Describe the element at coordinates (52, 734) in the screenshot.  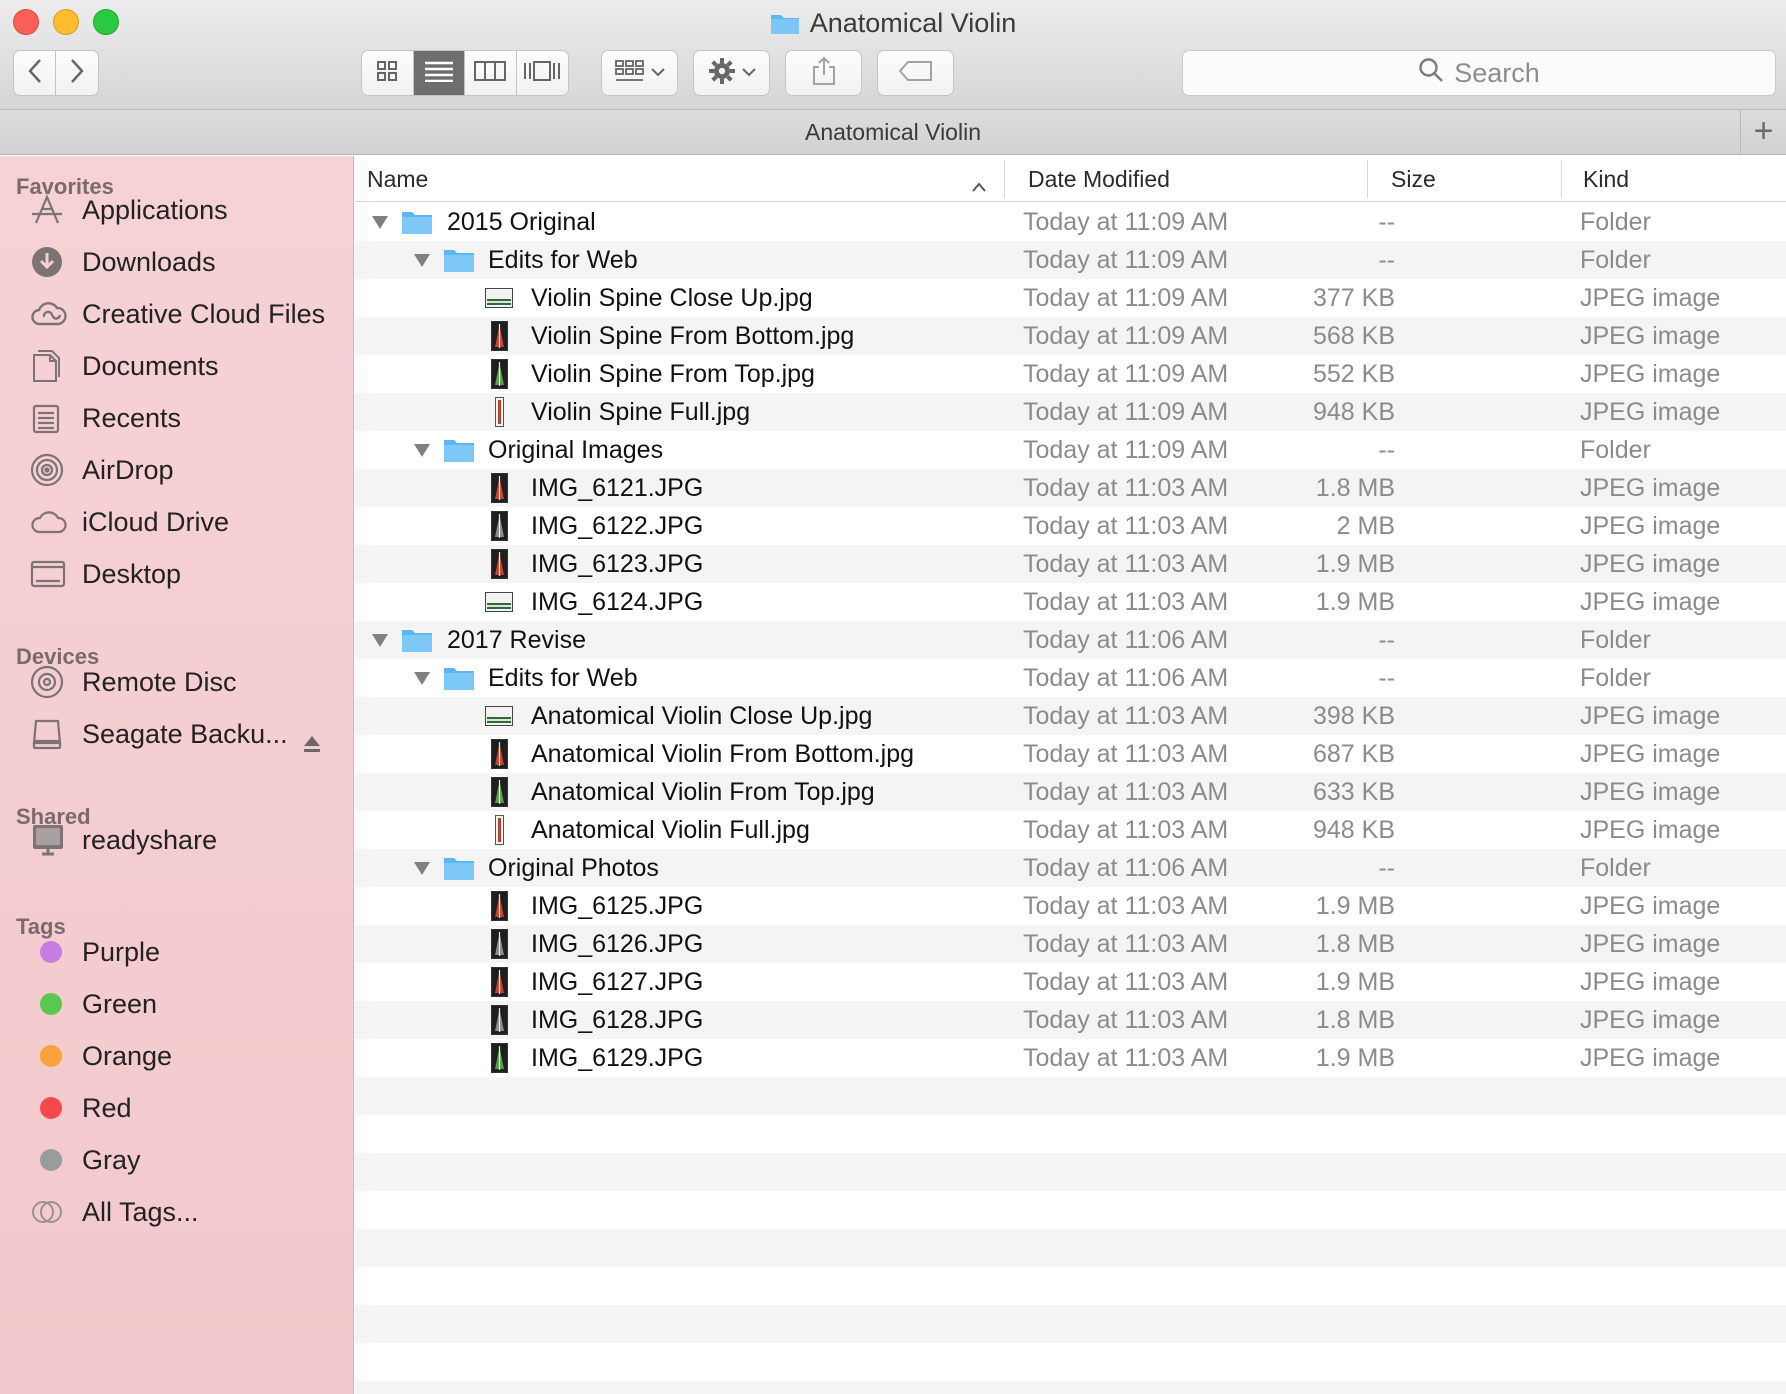
I see `drive-icon` at that location.